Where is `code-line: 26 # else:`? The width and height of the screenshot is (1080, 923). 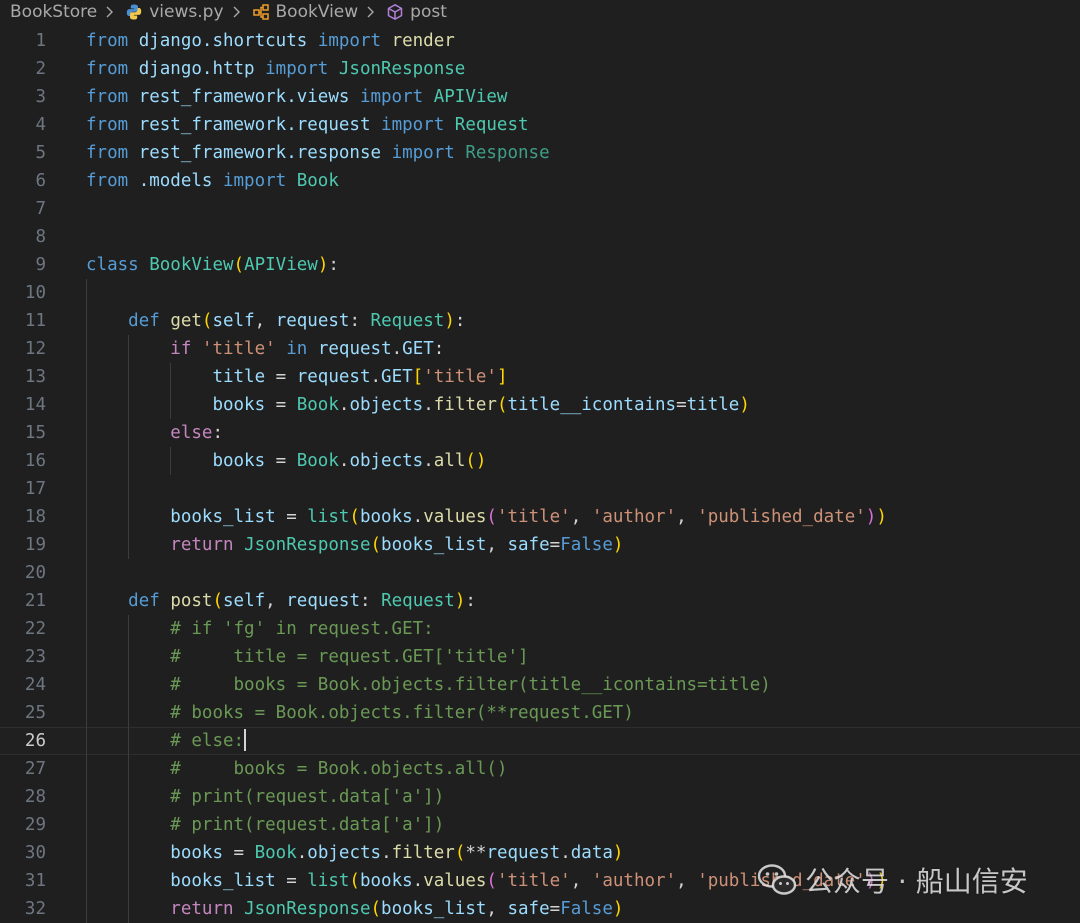 code-line: 26 # else: is located at coordinates (540, 741).